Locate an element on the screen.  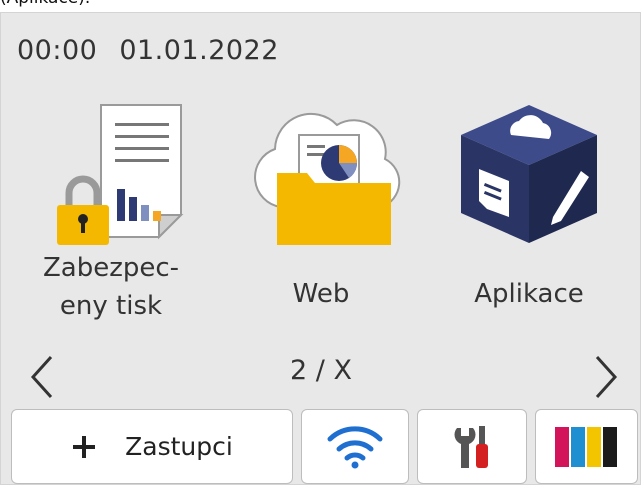
tile-apps-label: Aplikace is located at coordinates (529, 294).